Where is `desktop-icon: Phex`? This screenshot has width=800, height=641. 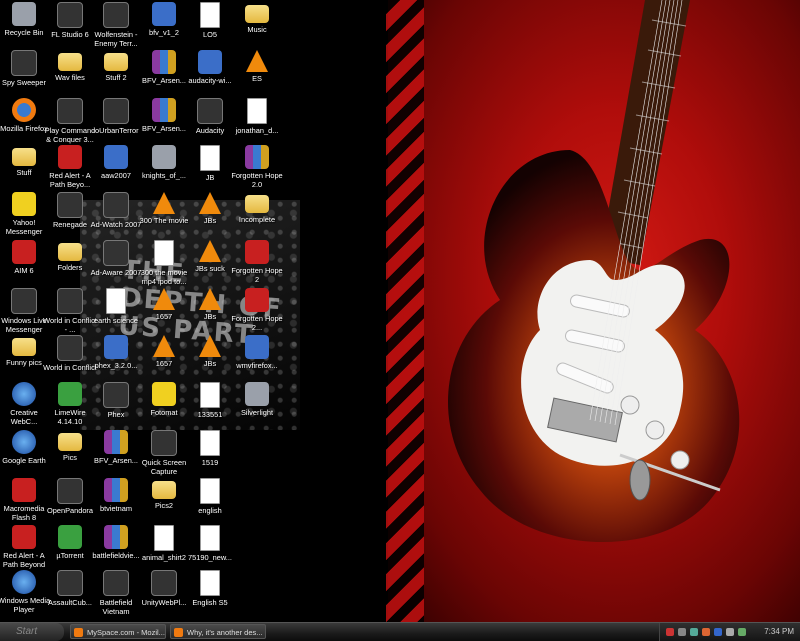 desktop-icon: Phex is located at coordinates (116, 400).